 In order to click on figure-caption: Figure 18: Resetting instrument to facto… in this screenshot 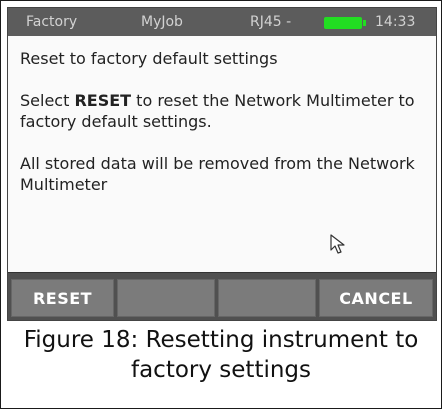, I will do `click(221, 355)`.